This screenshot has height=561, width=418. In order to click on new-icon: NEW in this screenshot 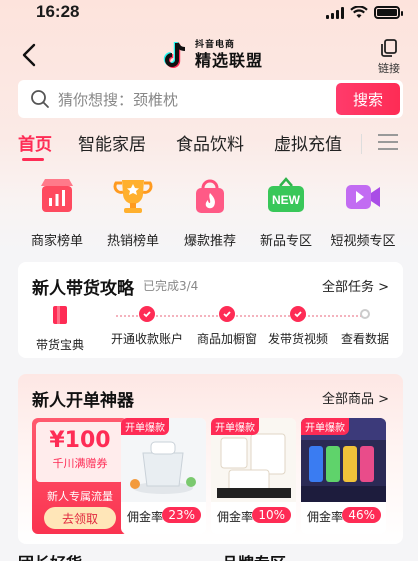, I will do `click(286, 194)`.